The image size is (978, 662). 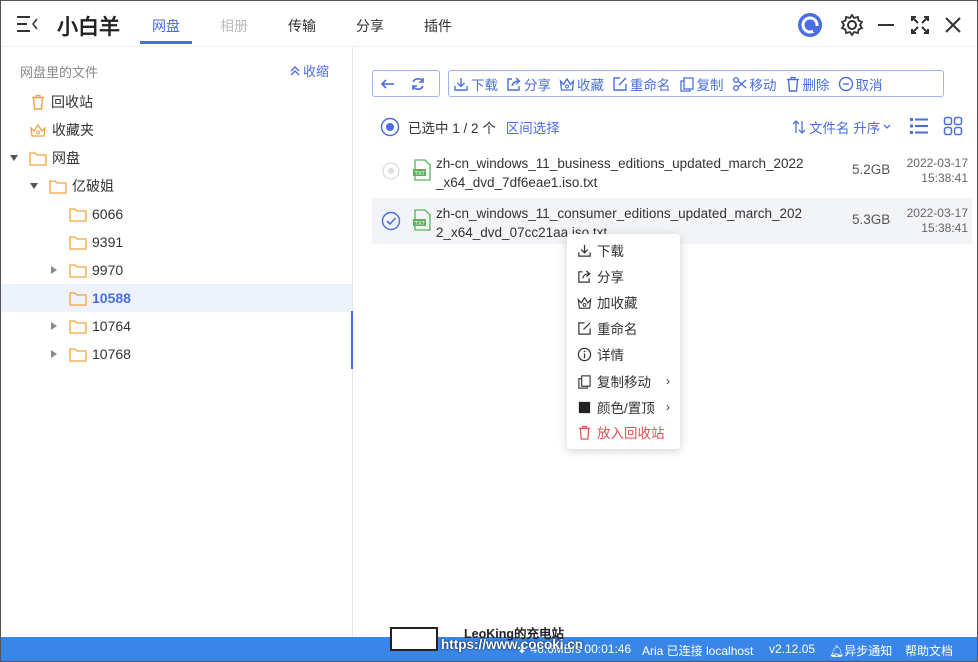 I want to click on share-button: 分享, so click(x=528, y=83).